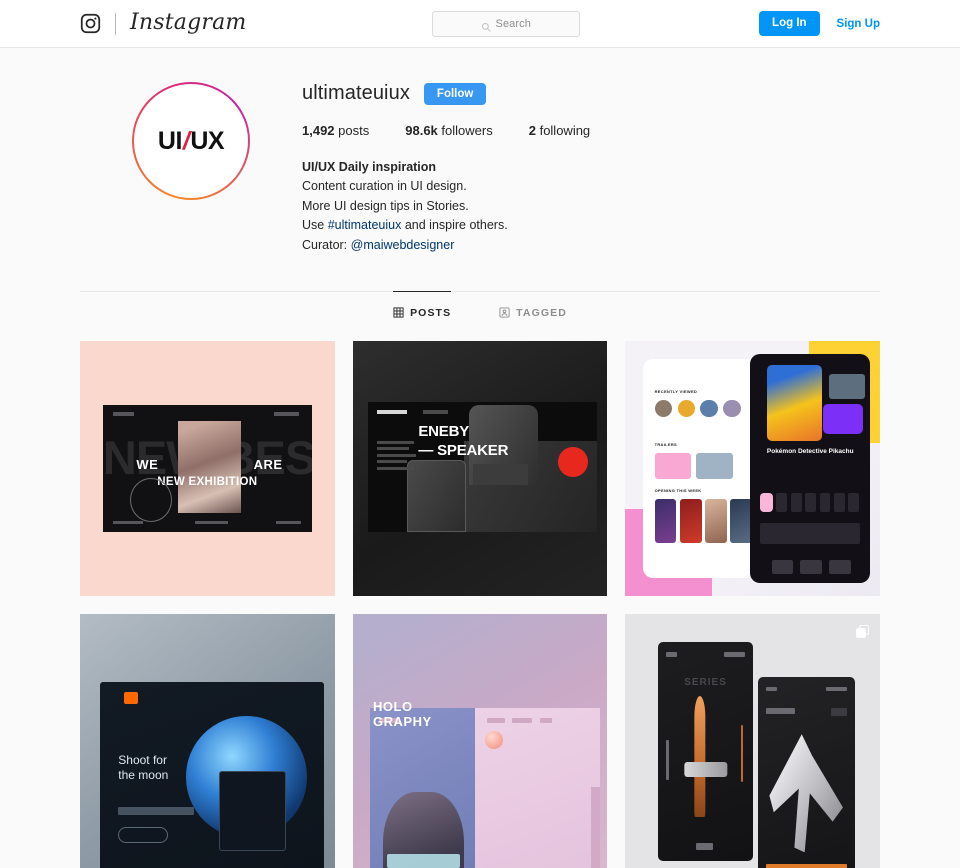  I want to click on search-placeholder: Search, so click(513, 23).